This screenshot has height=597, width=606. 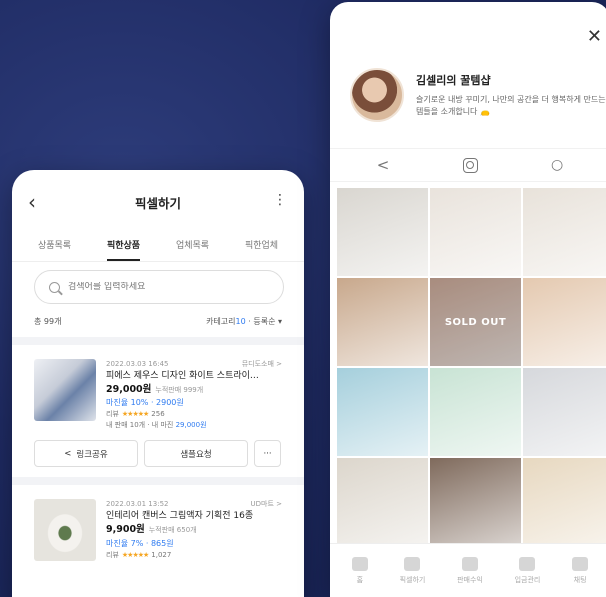 I want to click on nav-item-home: 홈, so click(x=359, y=570).